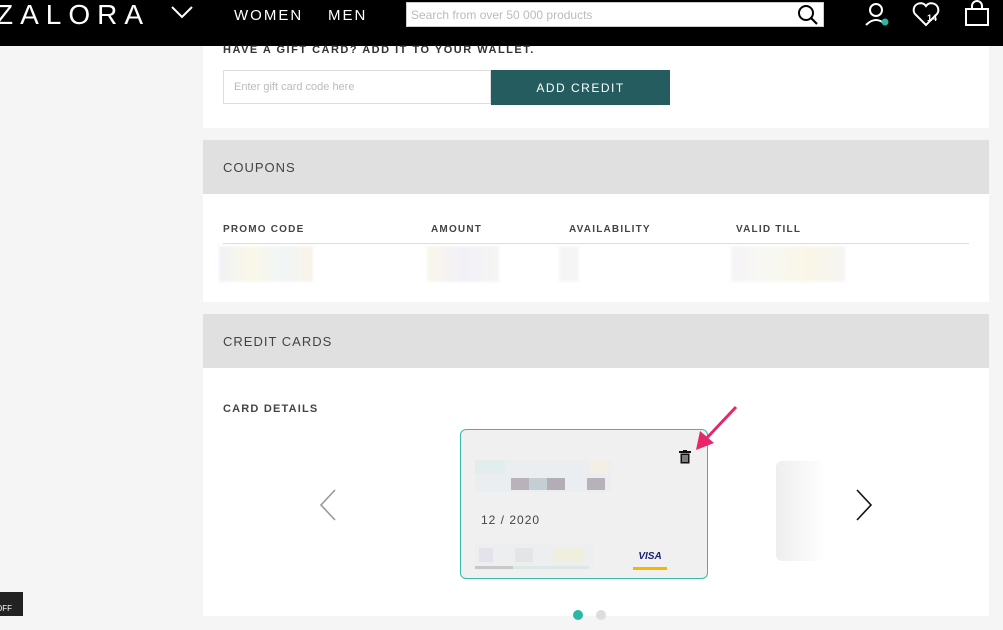 The height and width of the screenshot is (630, 1003). I want to click on gift-card-input, so click(357, 87).